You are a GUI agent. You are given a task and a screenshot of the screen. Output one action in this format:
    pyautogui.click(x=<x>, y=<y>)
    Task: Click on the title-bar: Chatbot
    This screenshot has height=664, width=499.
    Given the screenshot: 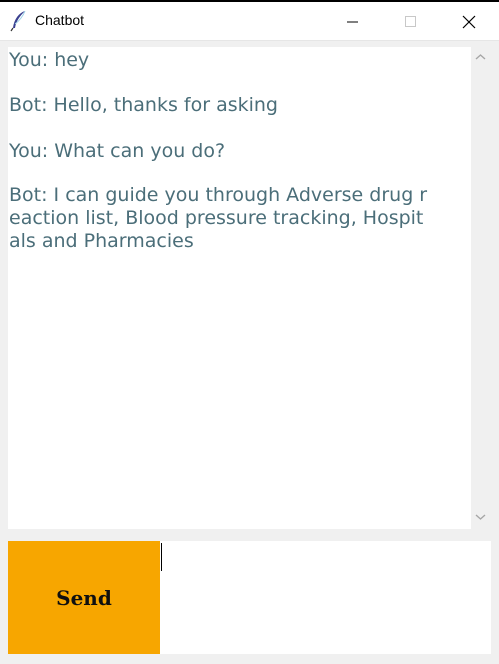 What is the action you would take?
    pyautogui.click(x=249, y=21)
    